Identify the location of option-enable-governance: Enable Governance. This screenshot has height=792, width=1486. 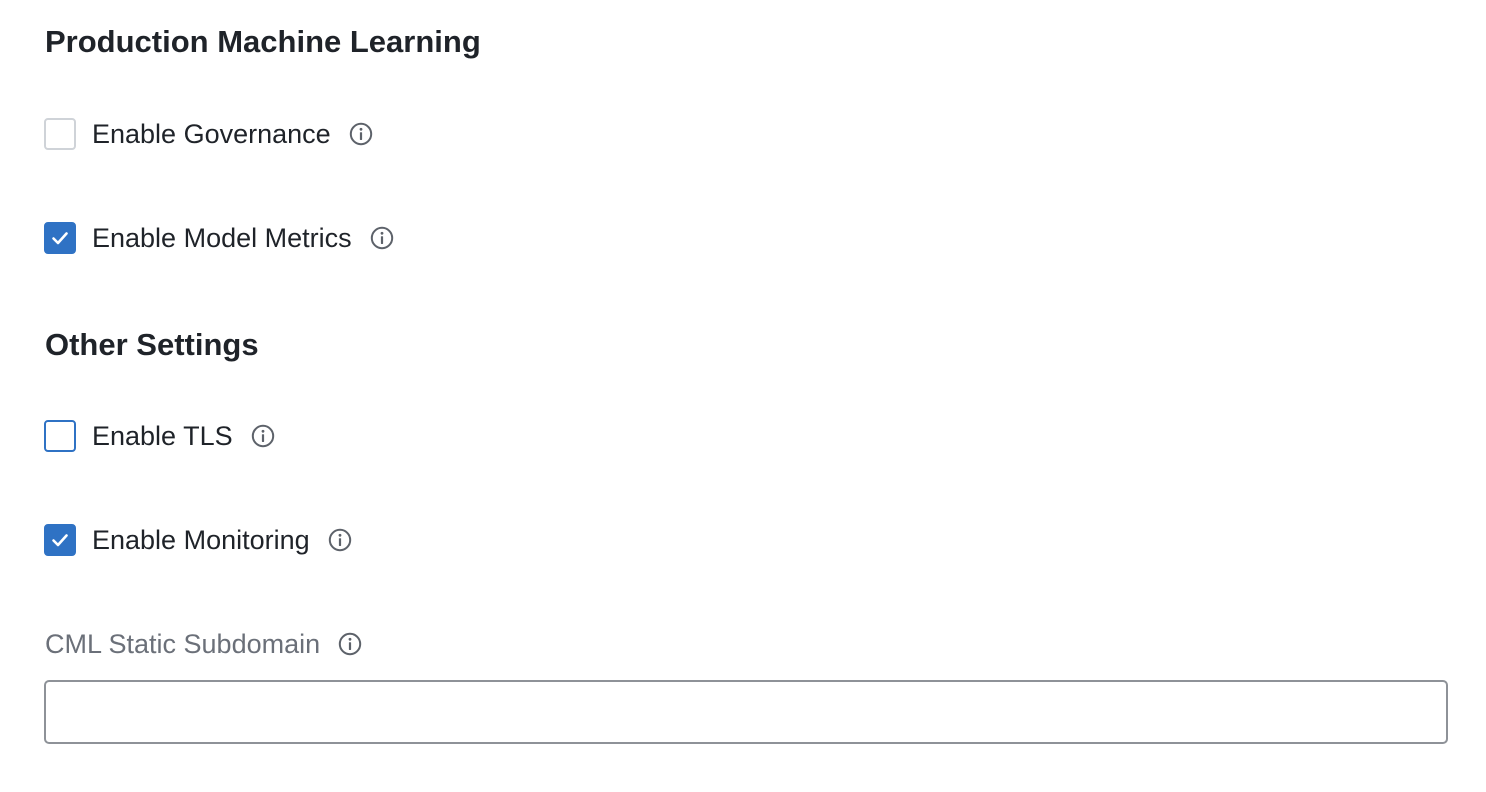
(208, 134).